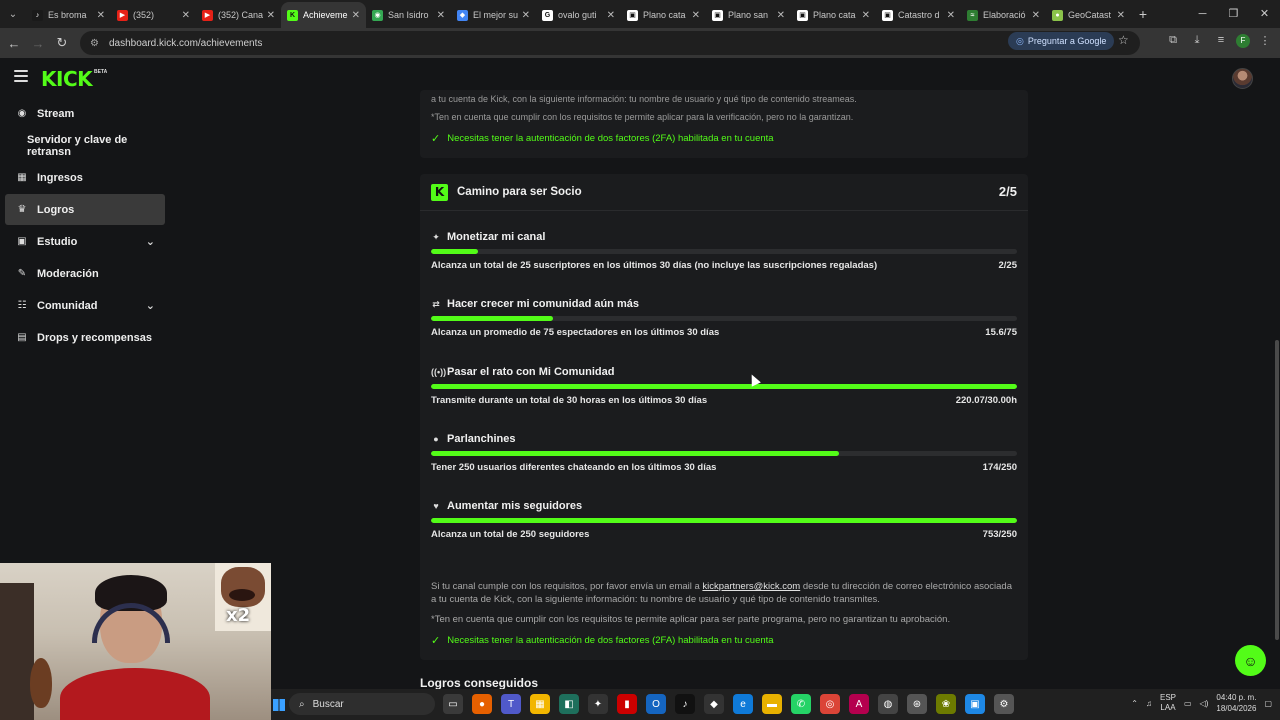 Image resolution: width=1280 pixels, height=720 pixels. Describe the element at coordinates (1236, 703) in the screenshot. I see `clock: 04:40 p. m. 18/04/2026` at that location.